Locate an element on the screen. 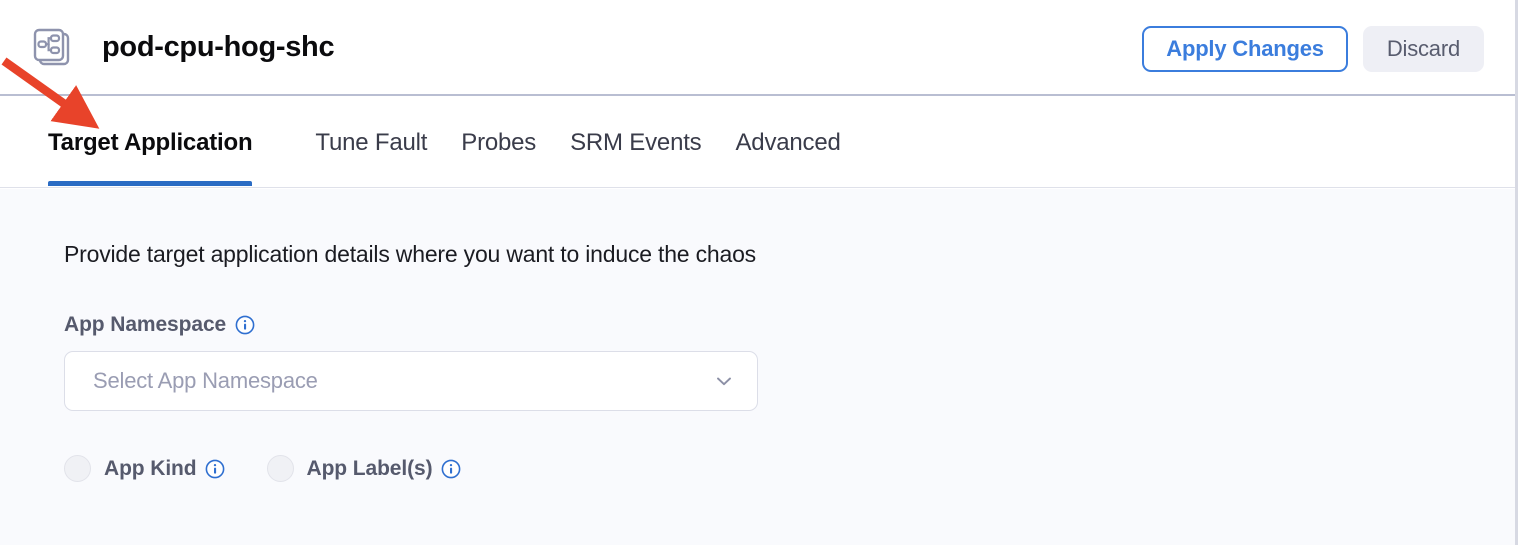 The image size is (1518, 545). radio-label-app-labels: App Label(s) is located at coordinates (384, 469).